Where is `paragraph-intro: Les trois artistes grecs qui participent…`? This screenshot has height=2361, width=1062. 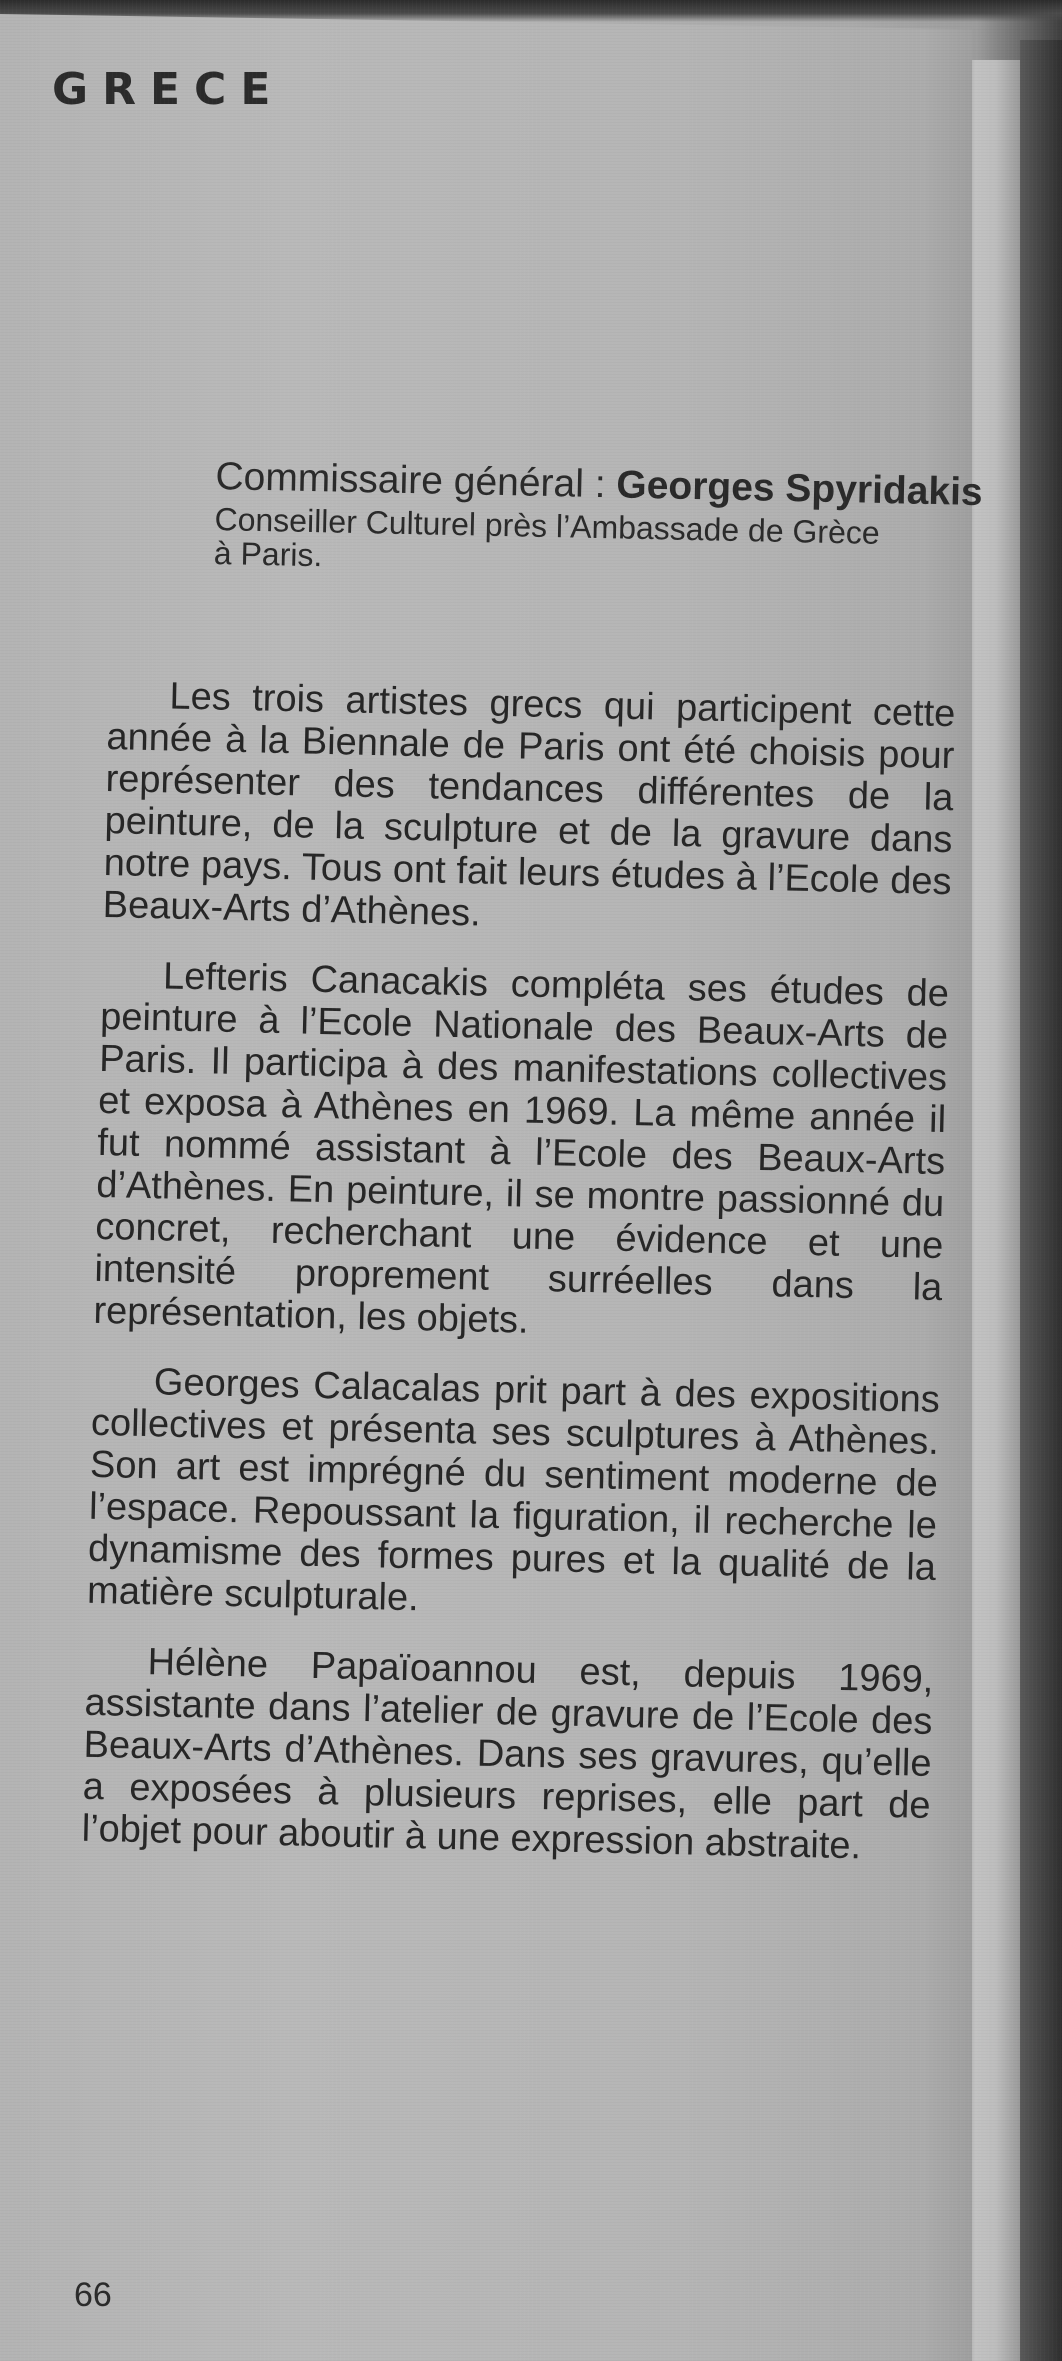 paragraph-intro: Les trois artistes grecs qui participent… is located at coordinates (529, 805).